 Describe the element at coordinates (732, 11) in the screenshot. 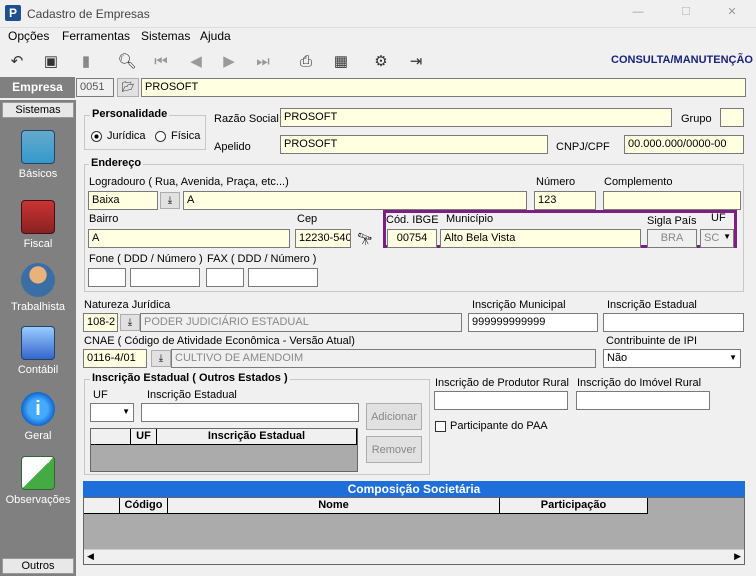

I see `close-button: ✕` at that location.